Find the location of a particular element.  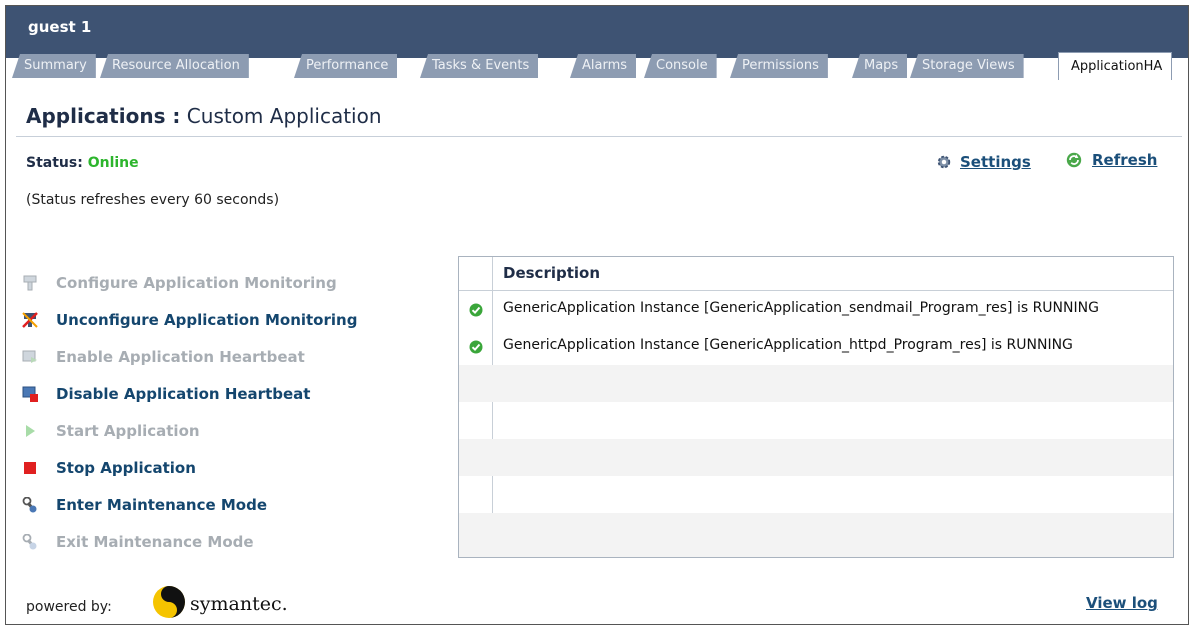

action-label: Disable Application Heartbeat is located at coordinates (183, 393).